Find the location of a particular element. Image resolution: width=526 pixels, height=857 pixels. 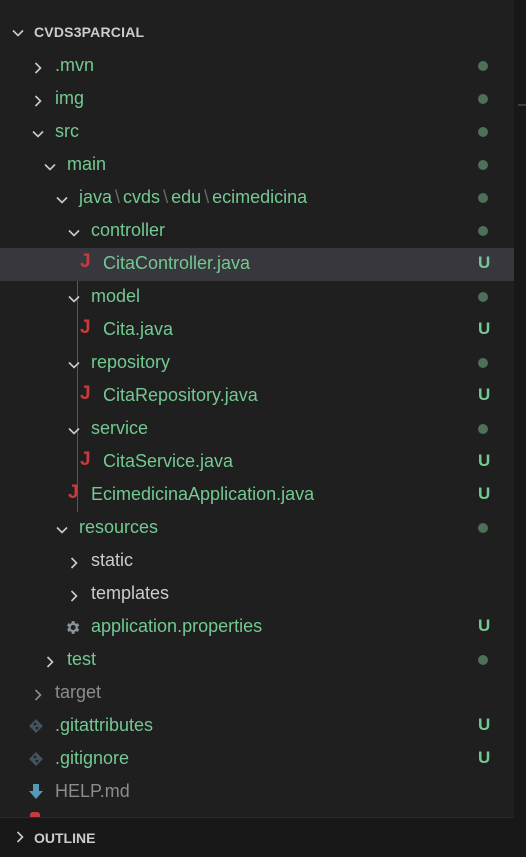

path-segment-edu: edu is located at coordinates (186, 197).